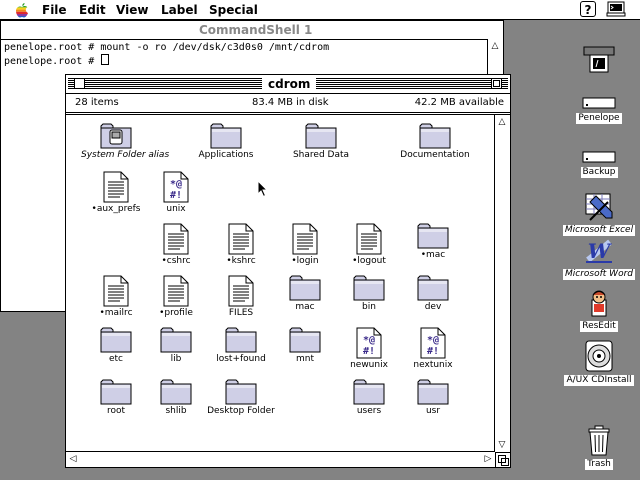 The image size is (640, 480). I want to click on desktop-icon: Penelope, so click(599, 110).